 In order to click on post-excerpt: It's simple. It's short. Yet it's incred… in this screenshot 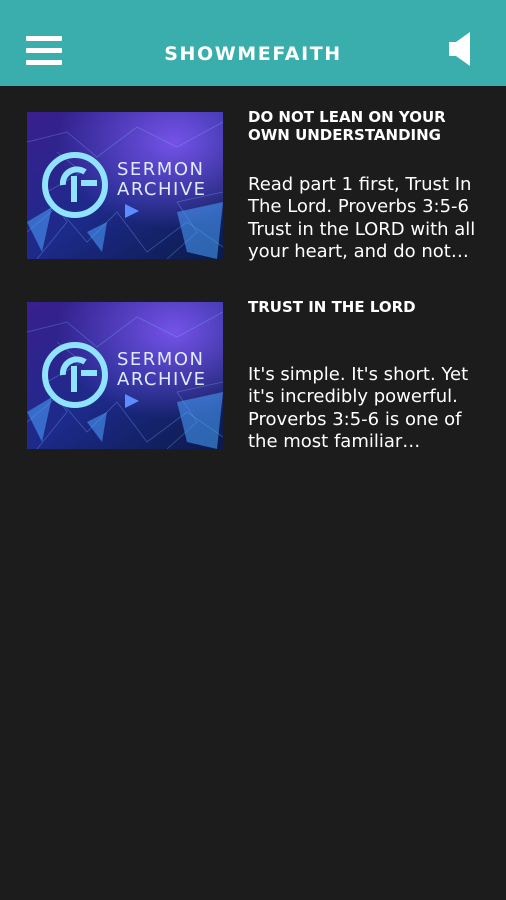, I will do `click(358, 408)`.